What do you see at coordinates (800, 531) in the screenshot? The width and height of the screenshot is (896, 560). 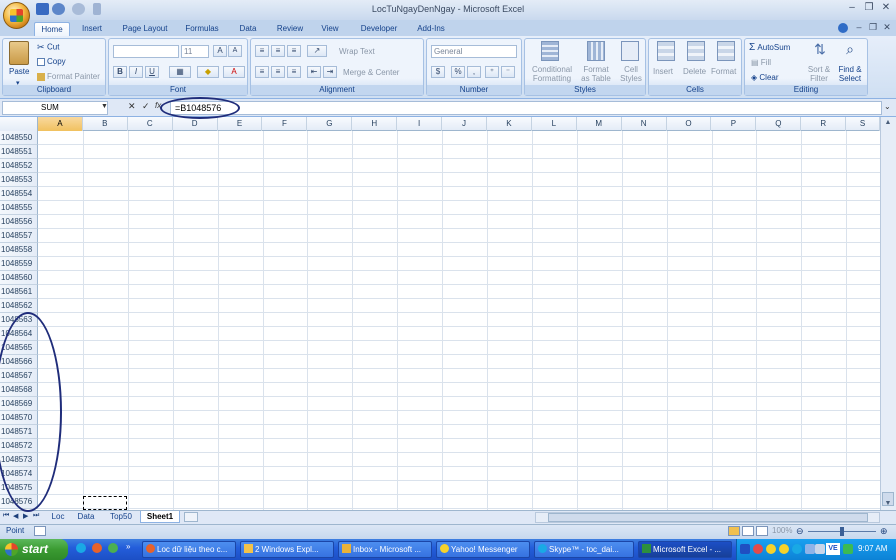 I see `zoom-out-icon: ⊖` at bounding box center [800, 531].